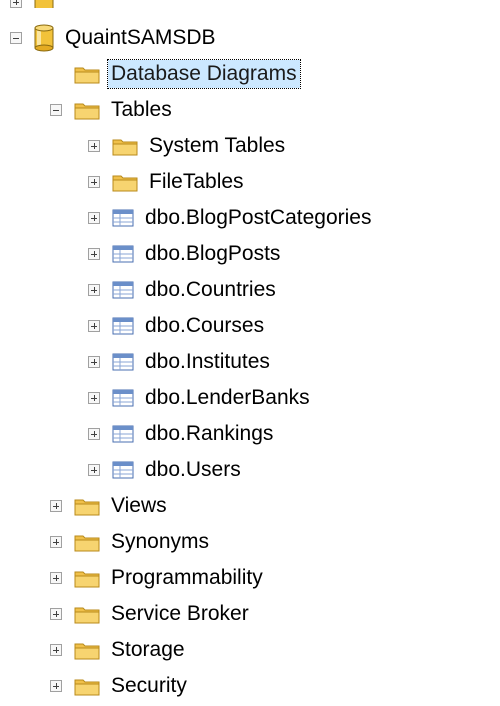 The image size is (500, 706). I want to click on tree-node-label: dbo.BlogPostCategories, so click(258, 217).